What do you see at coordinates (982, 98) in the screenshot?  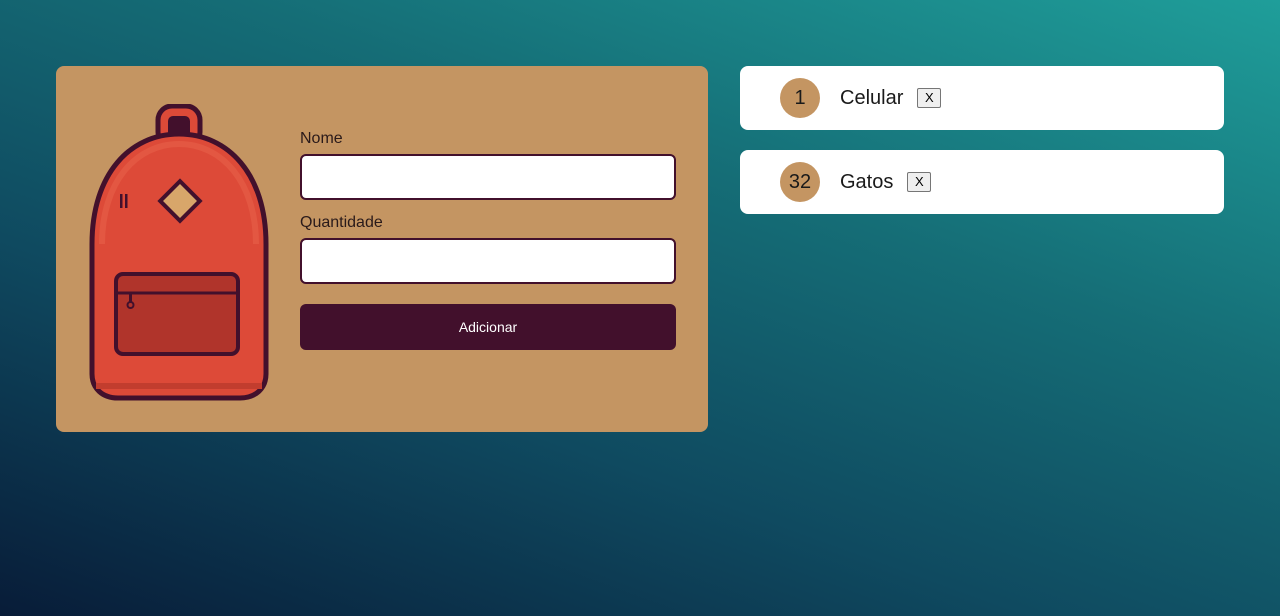 I see `list-item: 1 Celular X` at bounding box center [982, 98].